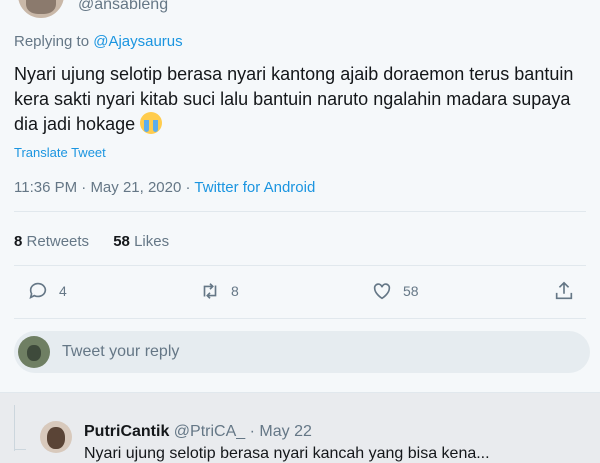  Describe the element at coordinates (152, 241) in the screenshot. I see `likes-label: Likes` at that location.